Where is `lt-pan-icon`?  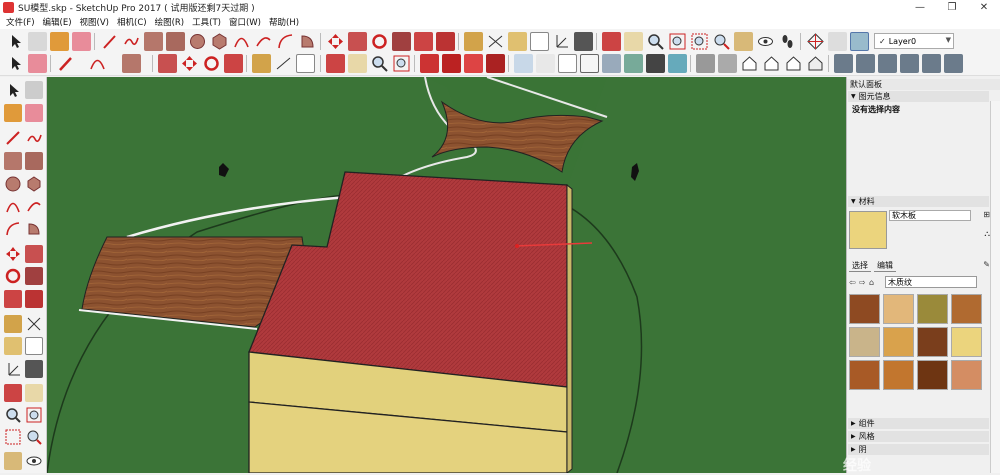
lt-pan-icon is located at coordinates (34, 393).